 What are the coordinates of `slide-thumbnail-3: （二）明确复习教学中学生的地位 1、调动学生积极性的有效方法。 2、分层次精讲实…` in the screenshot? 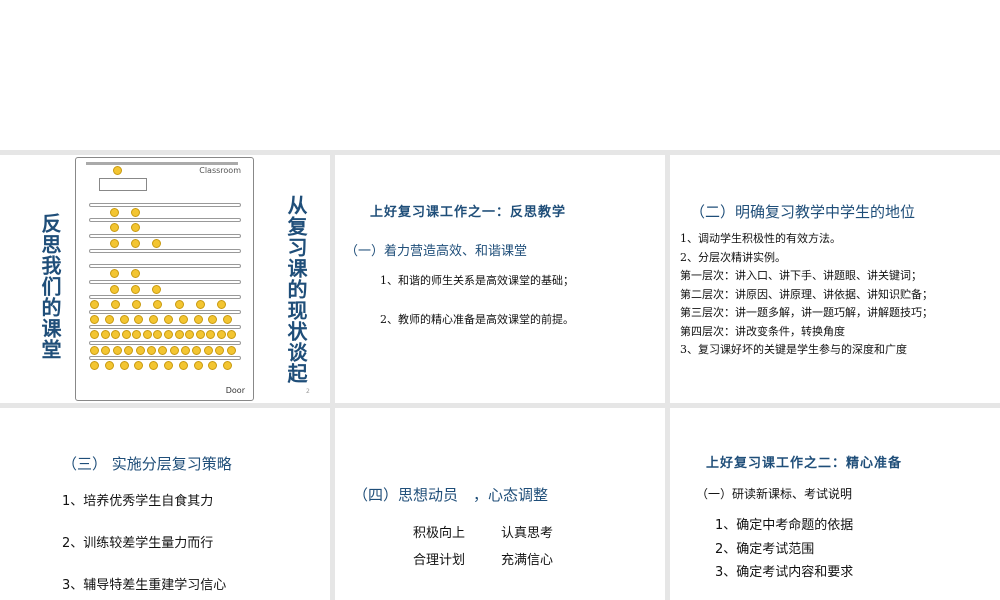 It's located at (835, 279).